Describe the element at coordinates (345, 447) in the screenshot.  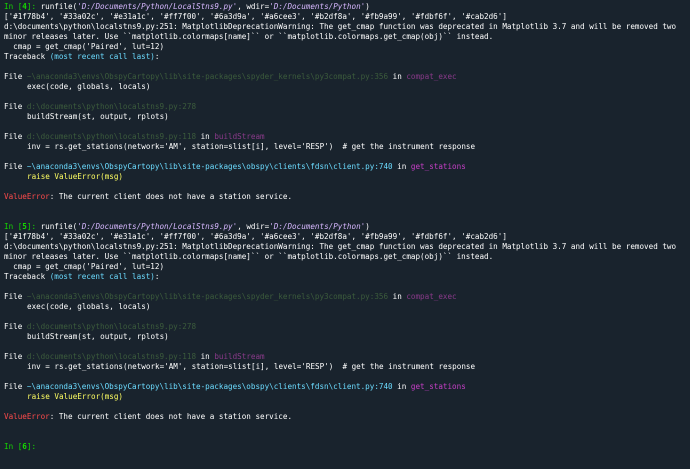
I see `final-input-prompt: In [6]:` at that location.